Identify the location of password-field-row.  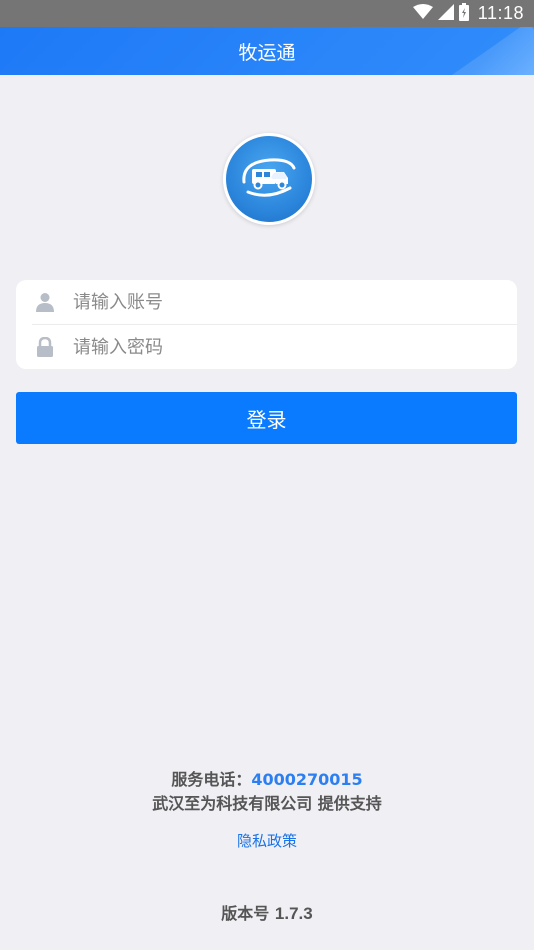
(266, 347).